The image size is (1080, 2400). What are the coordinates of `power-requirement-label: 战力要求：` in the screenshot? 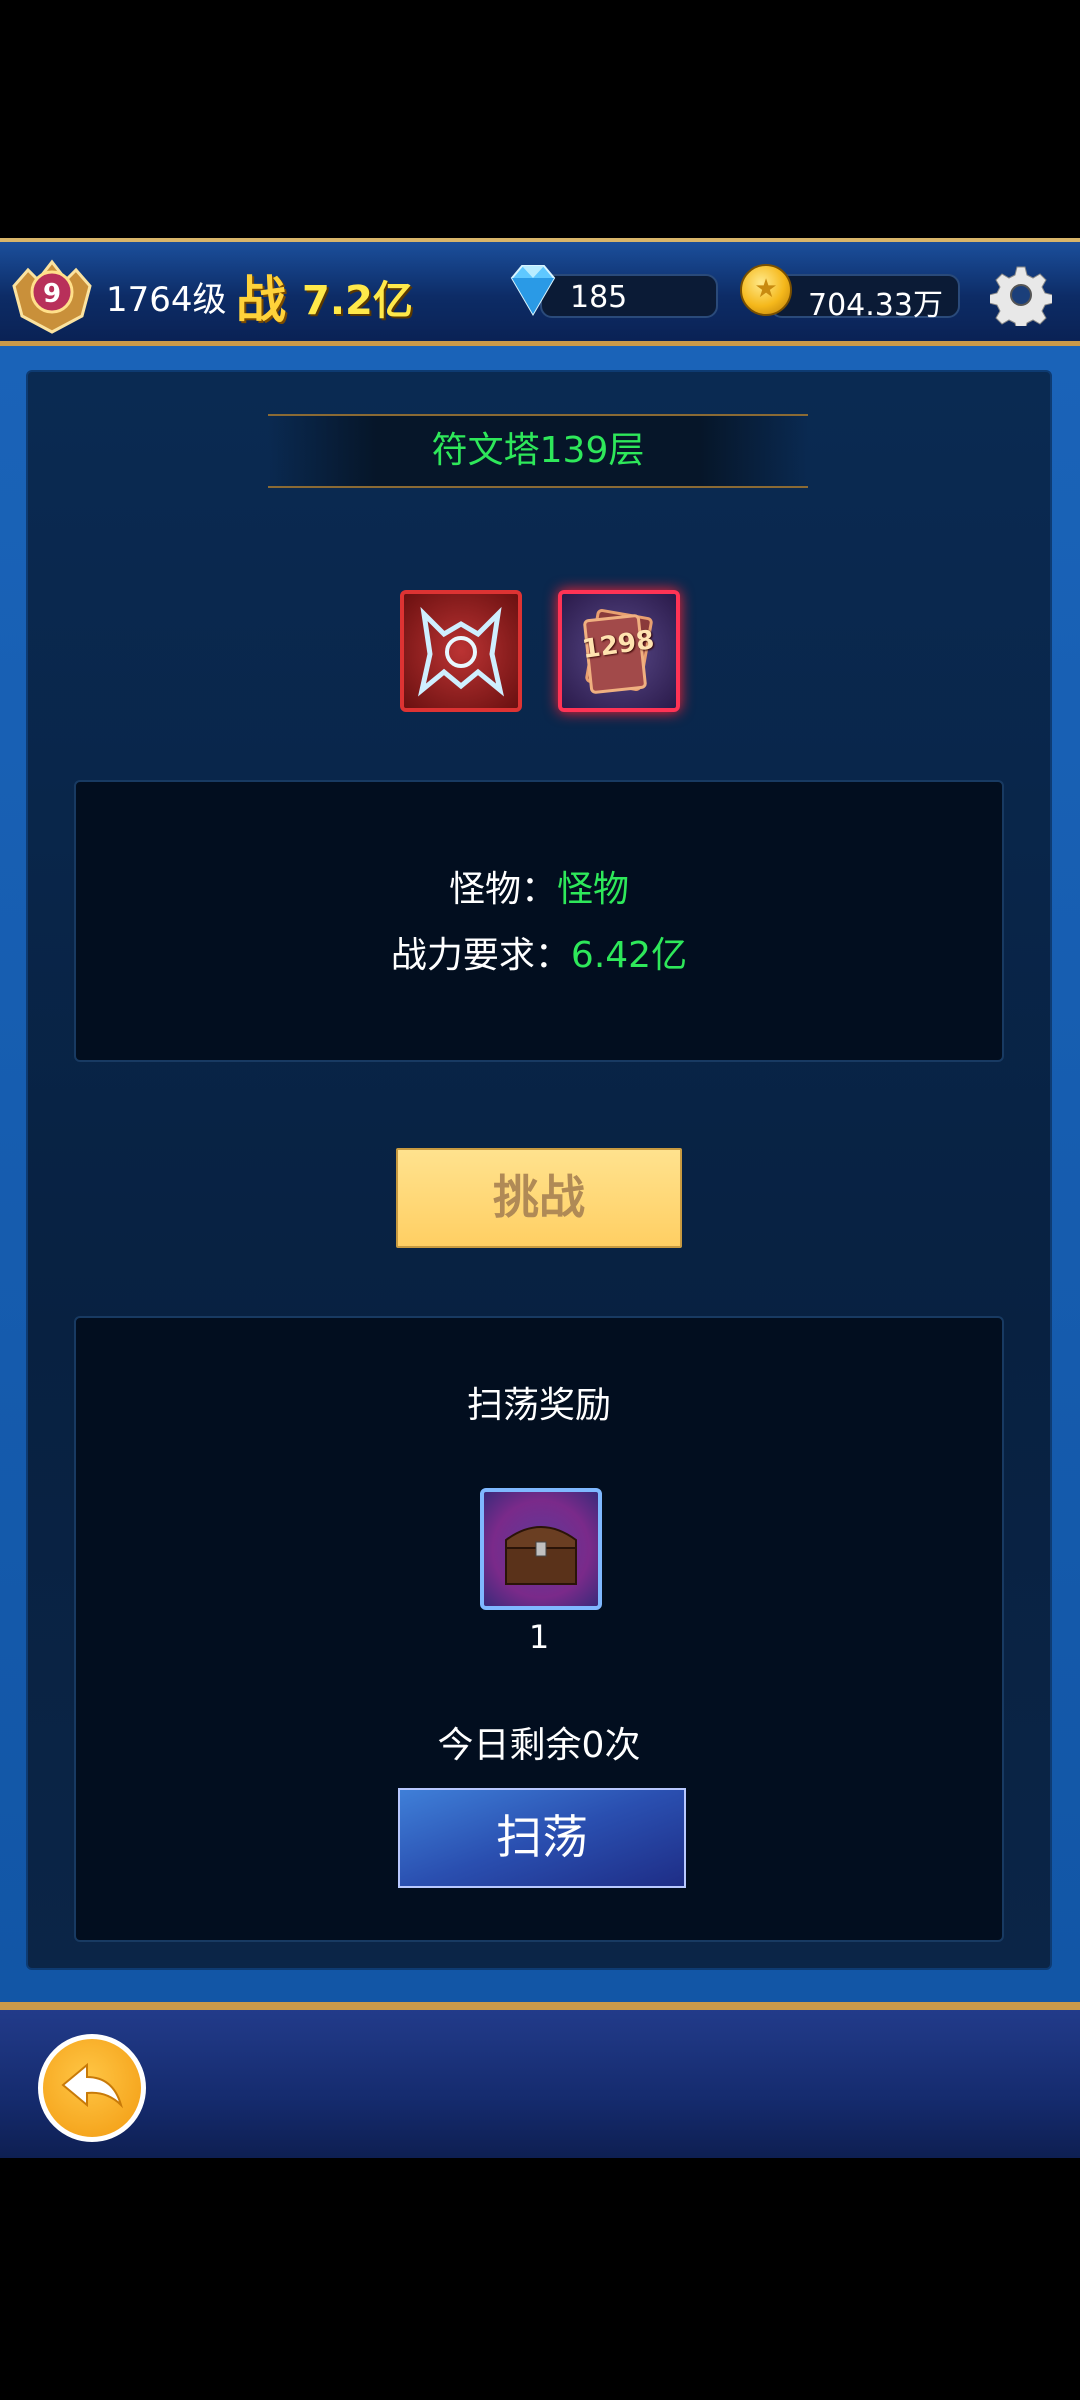 It's located at (480, 955).